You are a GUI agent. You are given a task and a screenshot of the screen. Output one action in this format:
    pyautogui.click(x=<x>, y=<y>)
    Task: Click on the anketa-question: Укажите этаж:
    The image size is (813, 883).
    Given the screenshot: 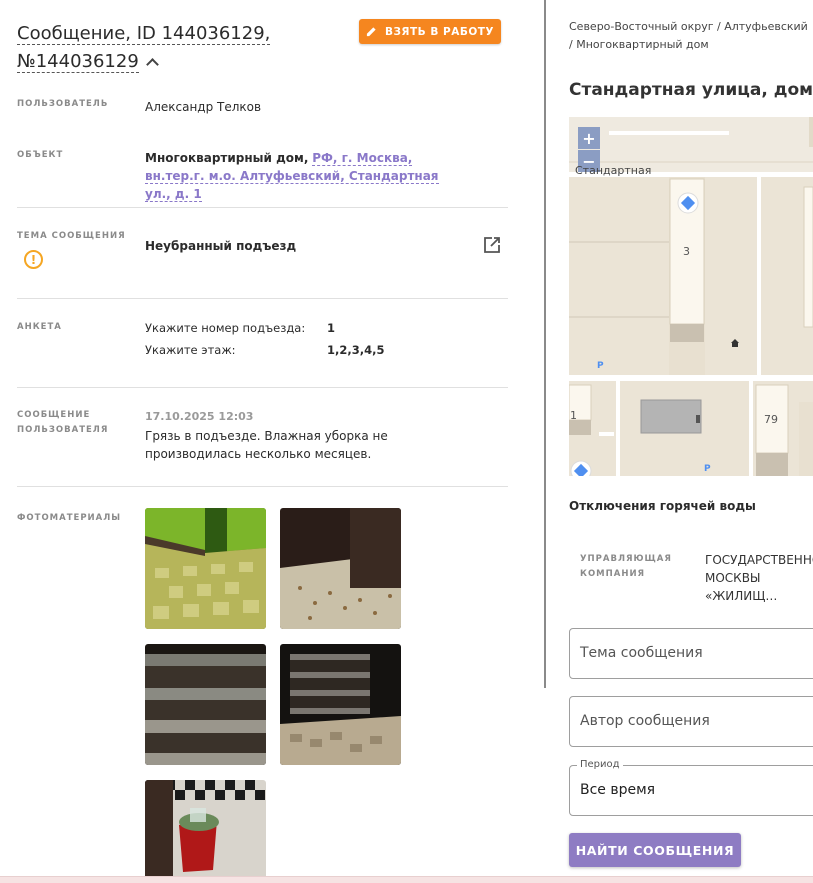 What is the action you would take?
    pyautogui.click(x=190, y=350)
    